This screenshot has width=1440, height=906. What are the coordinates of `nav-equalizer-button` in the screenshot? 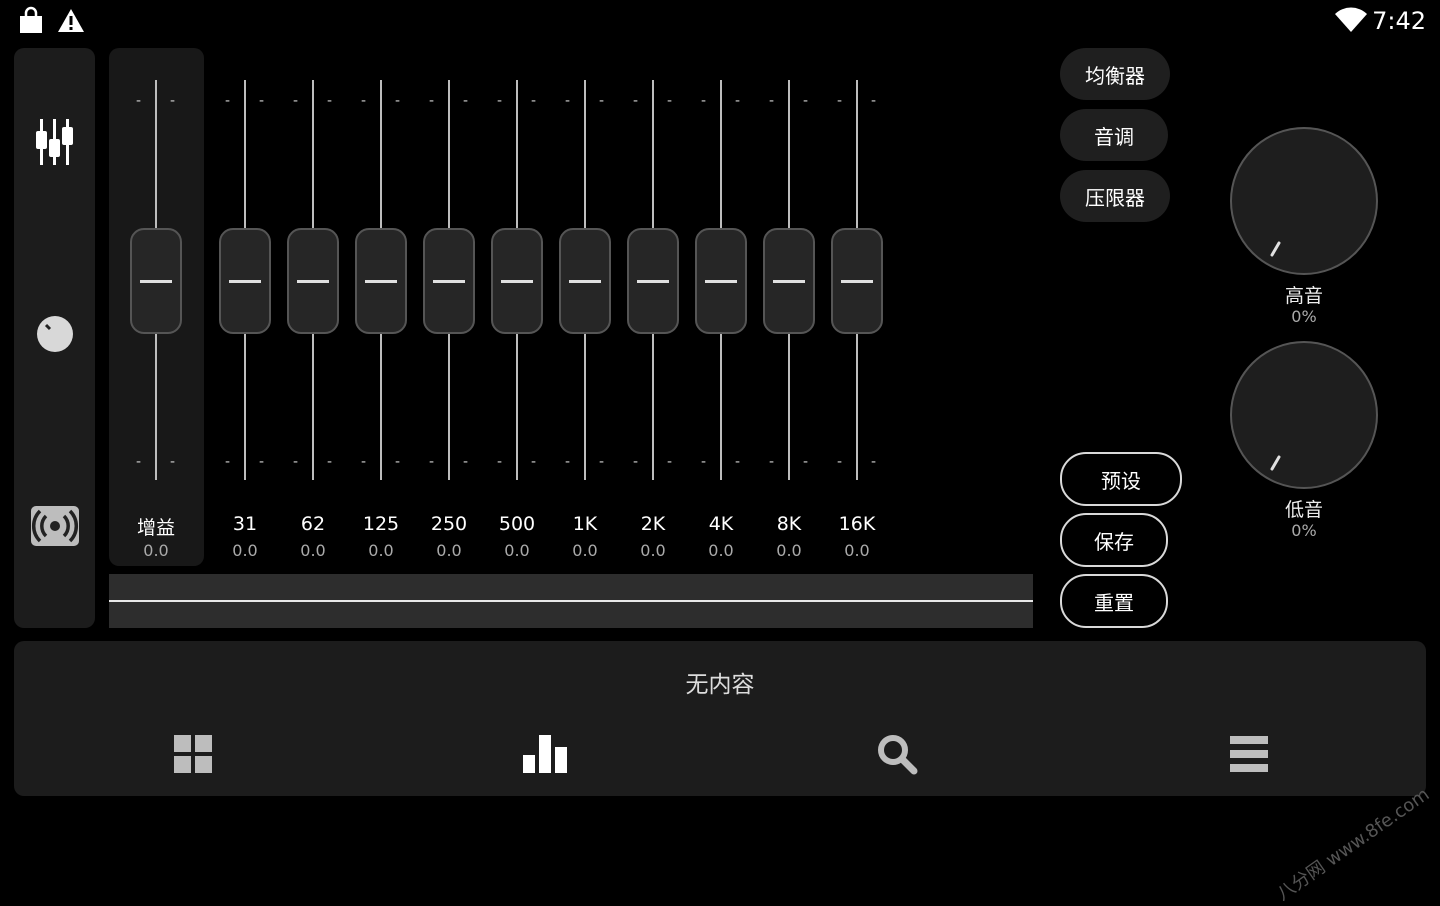 It's located at (54, 144).